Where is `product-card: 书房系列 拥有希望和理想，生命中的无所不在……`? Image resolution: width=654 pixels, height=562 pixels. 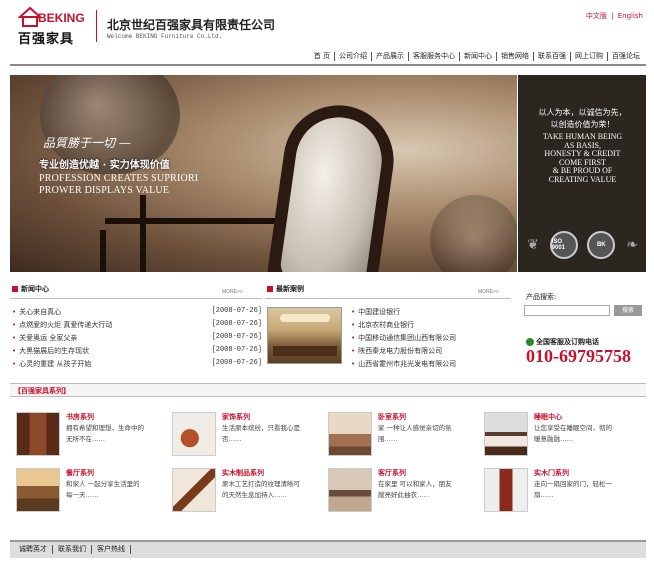 product-card: 书房系列 拥有希望和理想，生命中的无所不在…… is located at coordinates (91, 436).